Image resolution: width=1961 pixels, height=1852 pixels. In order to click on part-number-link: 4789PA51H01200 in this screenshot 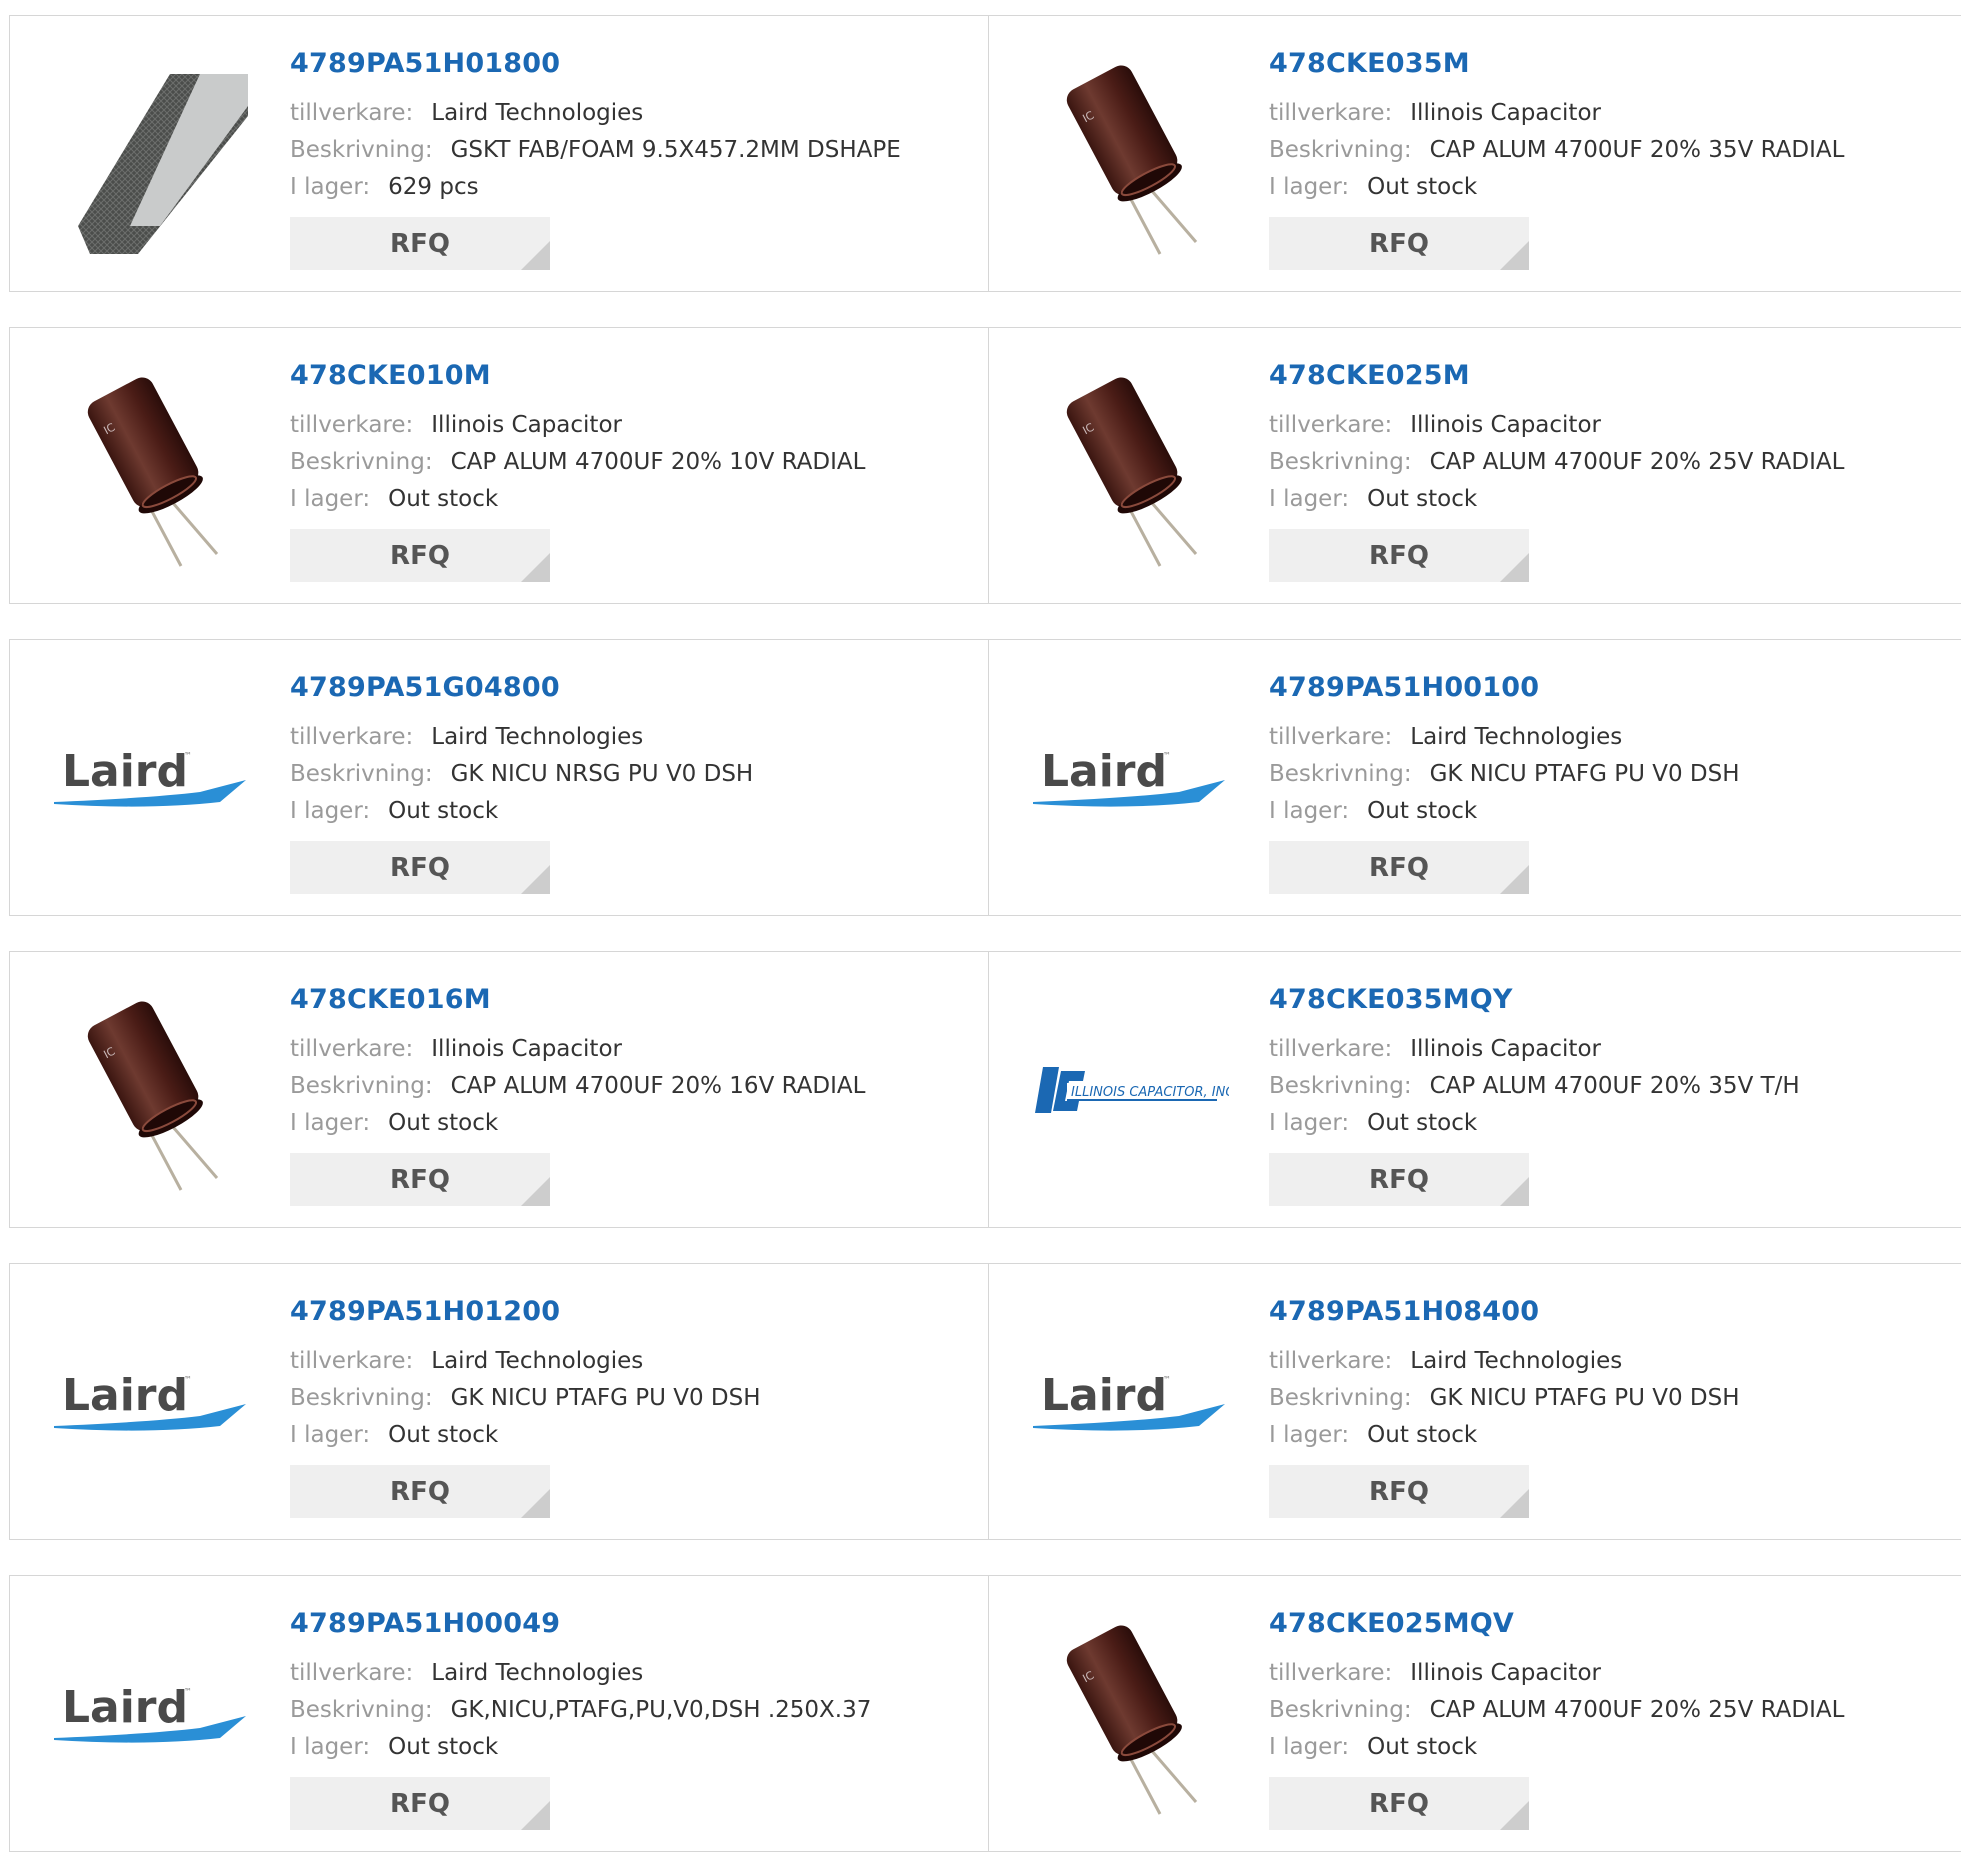, I will do `click(425, 1311)`.